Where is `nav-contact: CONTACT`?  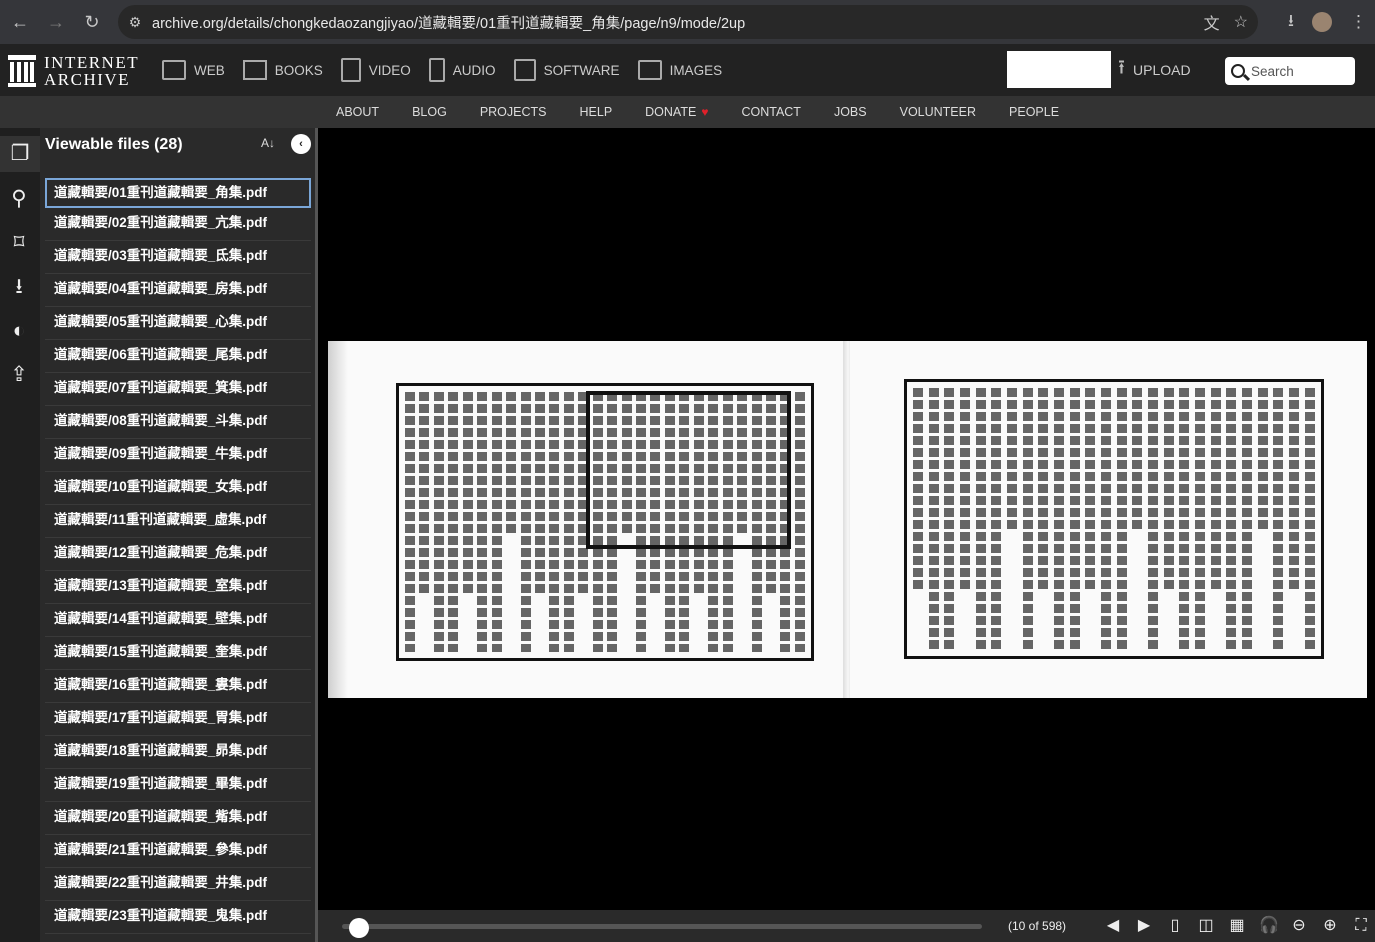
nav-contact: CONTACT is located at coordinates (771, 112).